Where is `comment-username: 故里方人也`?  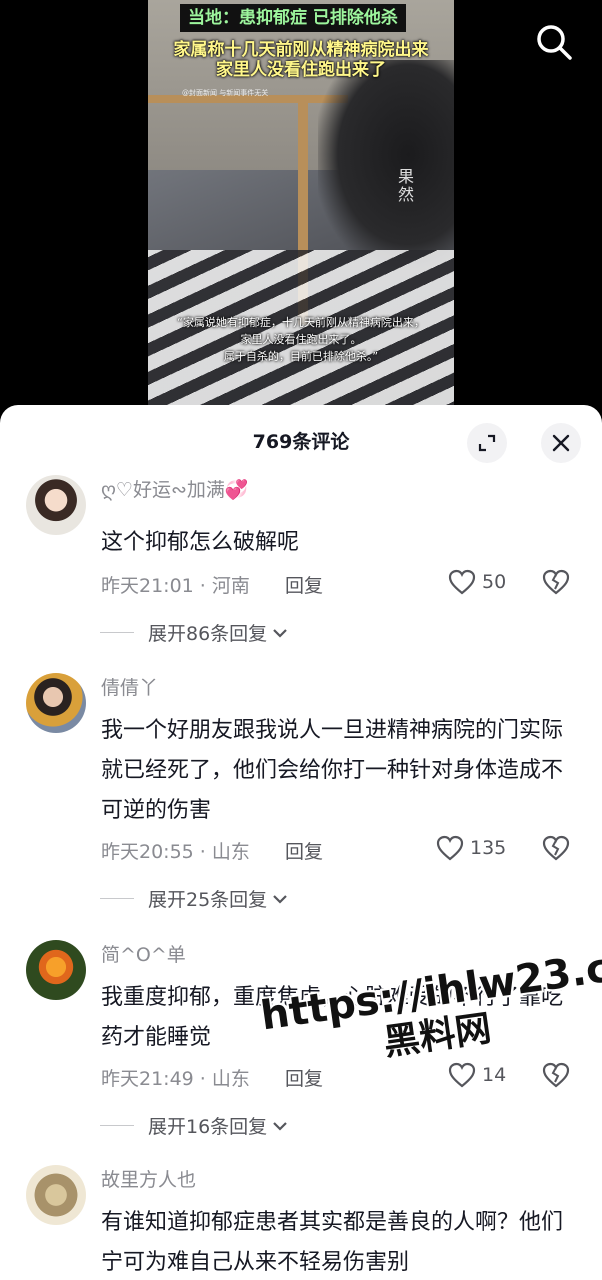
comment-username: 故里方人也 is located at coordinates (148, 1178).